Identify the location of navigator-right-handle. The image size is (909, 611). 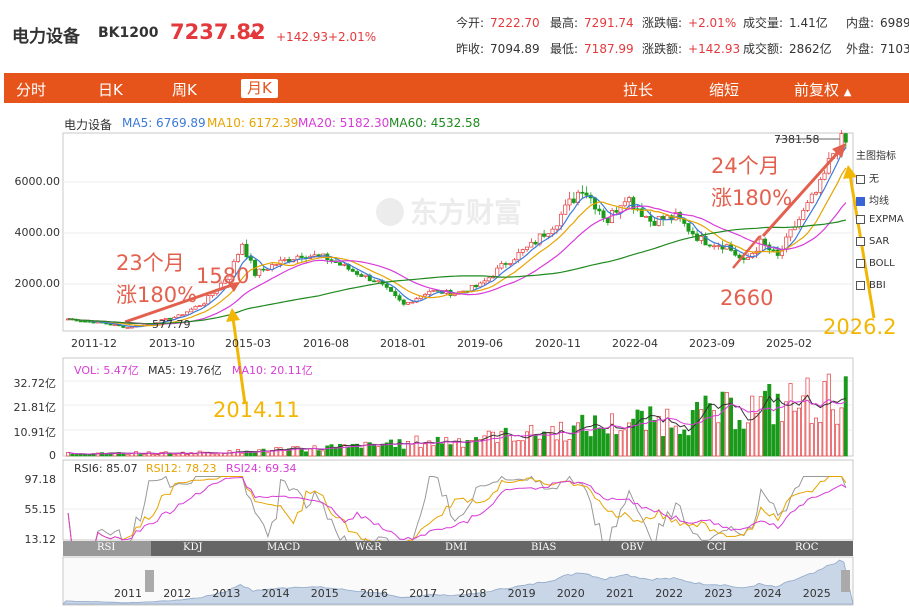
(845, 581).